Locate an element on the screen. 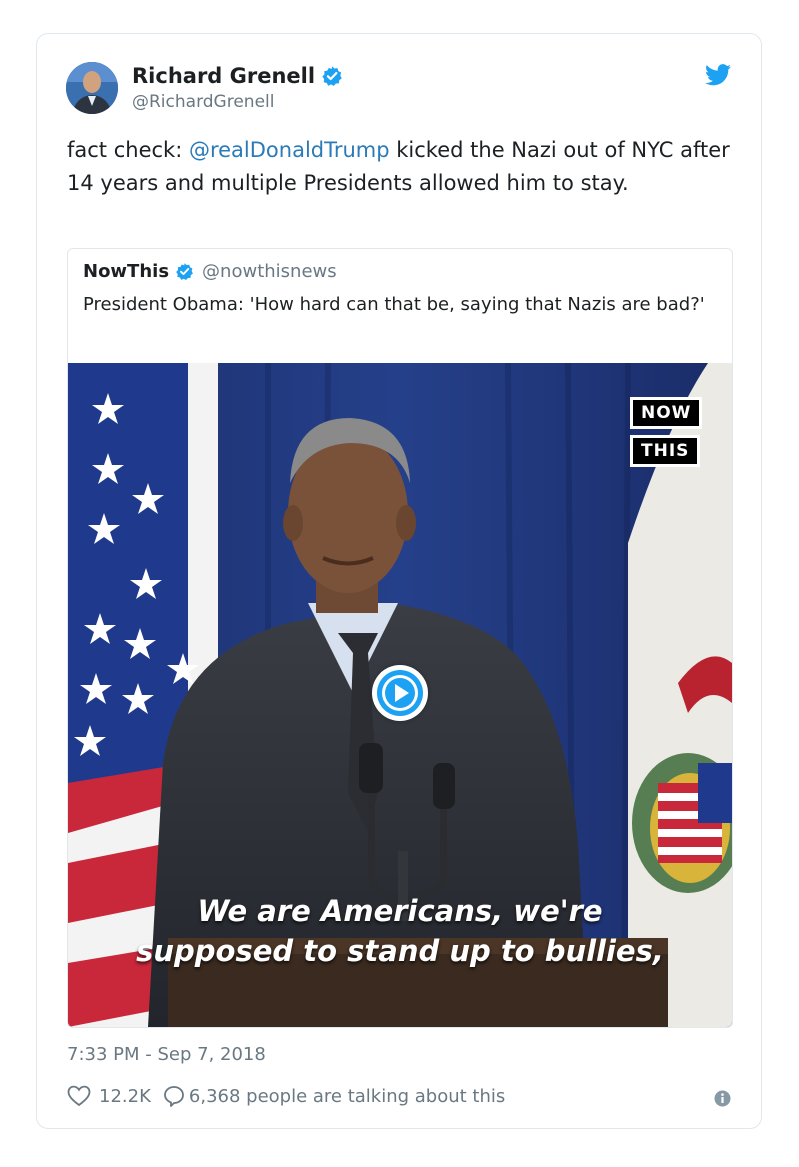 The width and height of the screenshot is (799, 1167). talking-count: 6,368 people are talking about this is located at coordinates (347, 1096).